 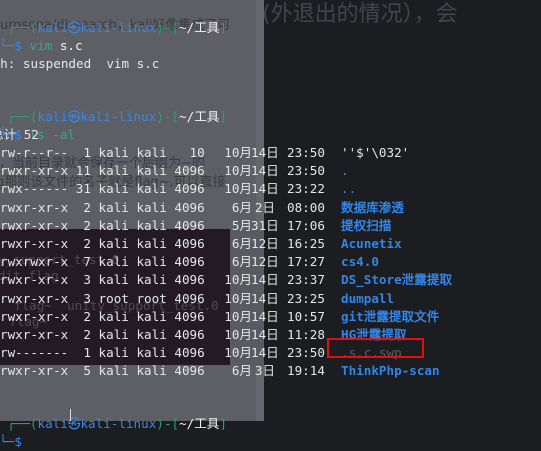 I want to click on command-line: └─$ ls -al, so click(x=37, y=125).